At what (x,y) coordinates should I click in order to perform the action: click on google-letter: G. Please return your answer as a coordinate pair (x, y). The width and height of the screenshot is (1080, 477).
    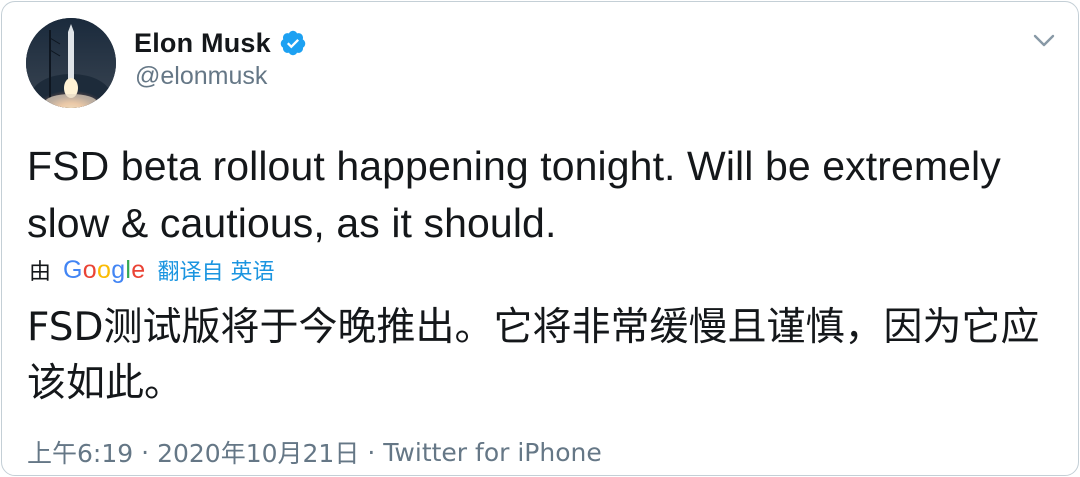
    Looking at the image, I should click on (73, 269).